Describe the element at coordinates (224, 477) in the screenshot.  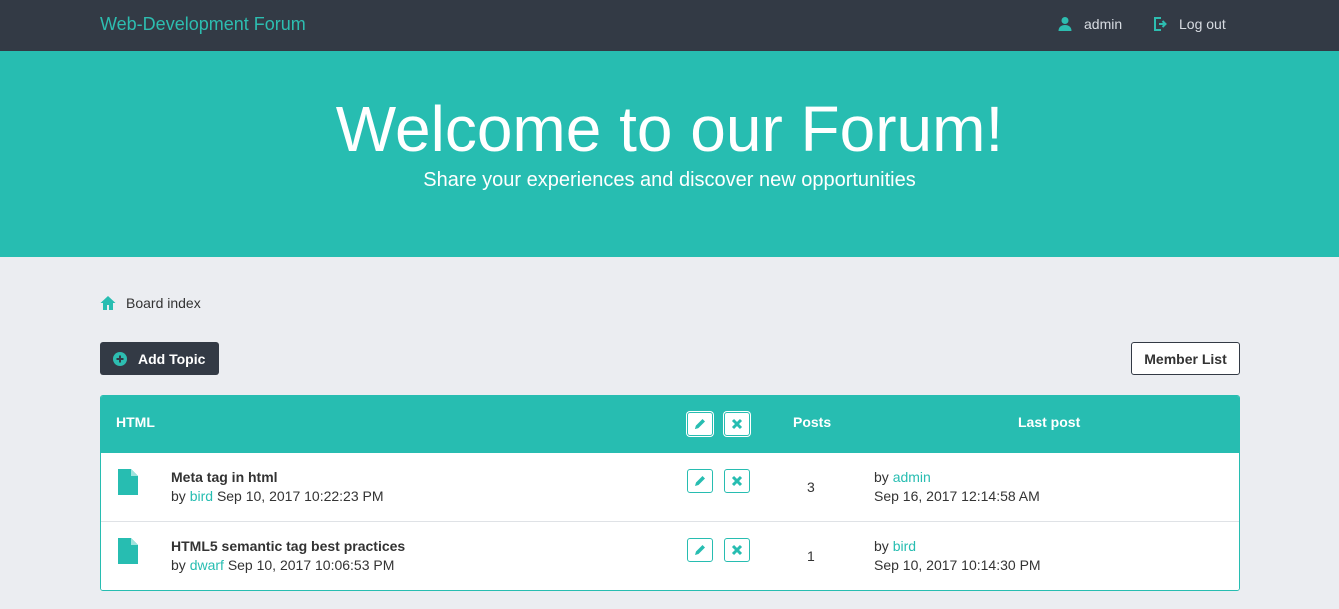
I see `topic-title-link: Meta tag in html` at that location.